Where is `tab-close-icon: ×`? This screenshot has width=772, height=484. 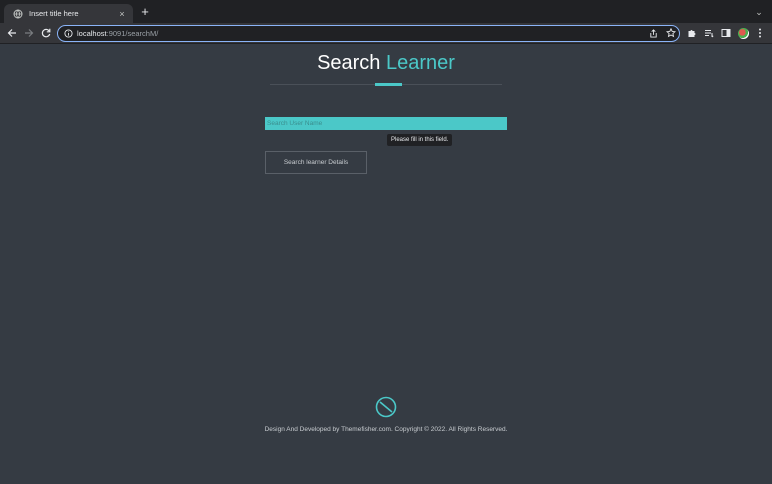
tab-close-icon: × is located at coordinates (122, 14).